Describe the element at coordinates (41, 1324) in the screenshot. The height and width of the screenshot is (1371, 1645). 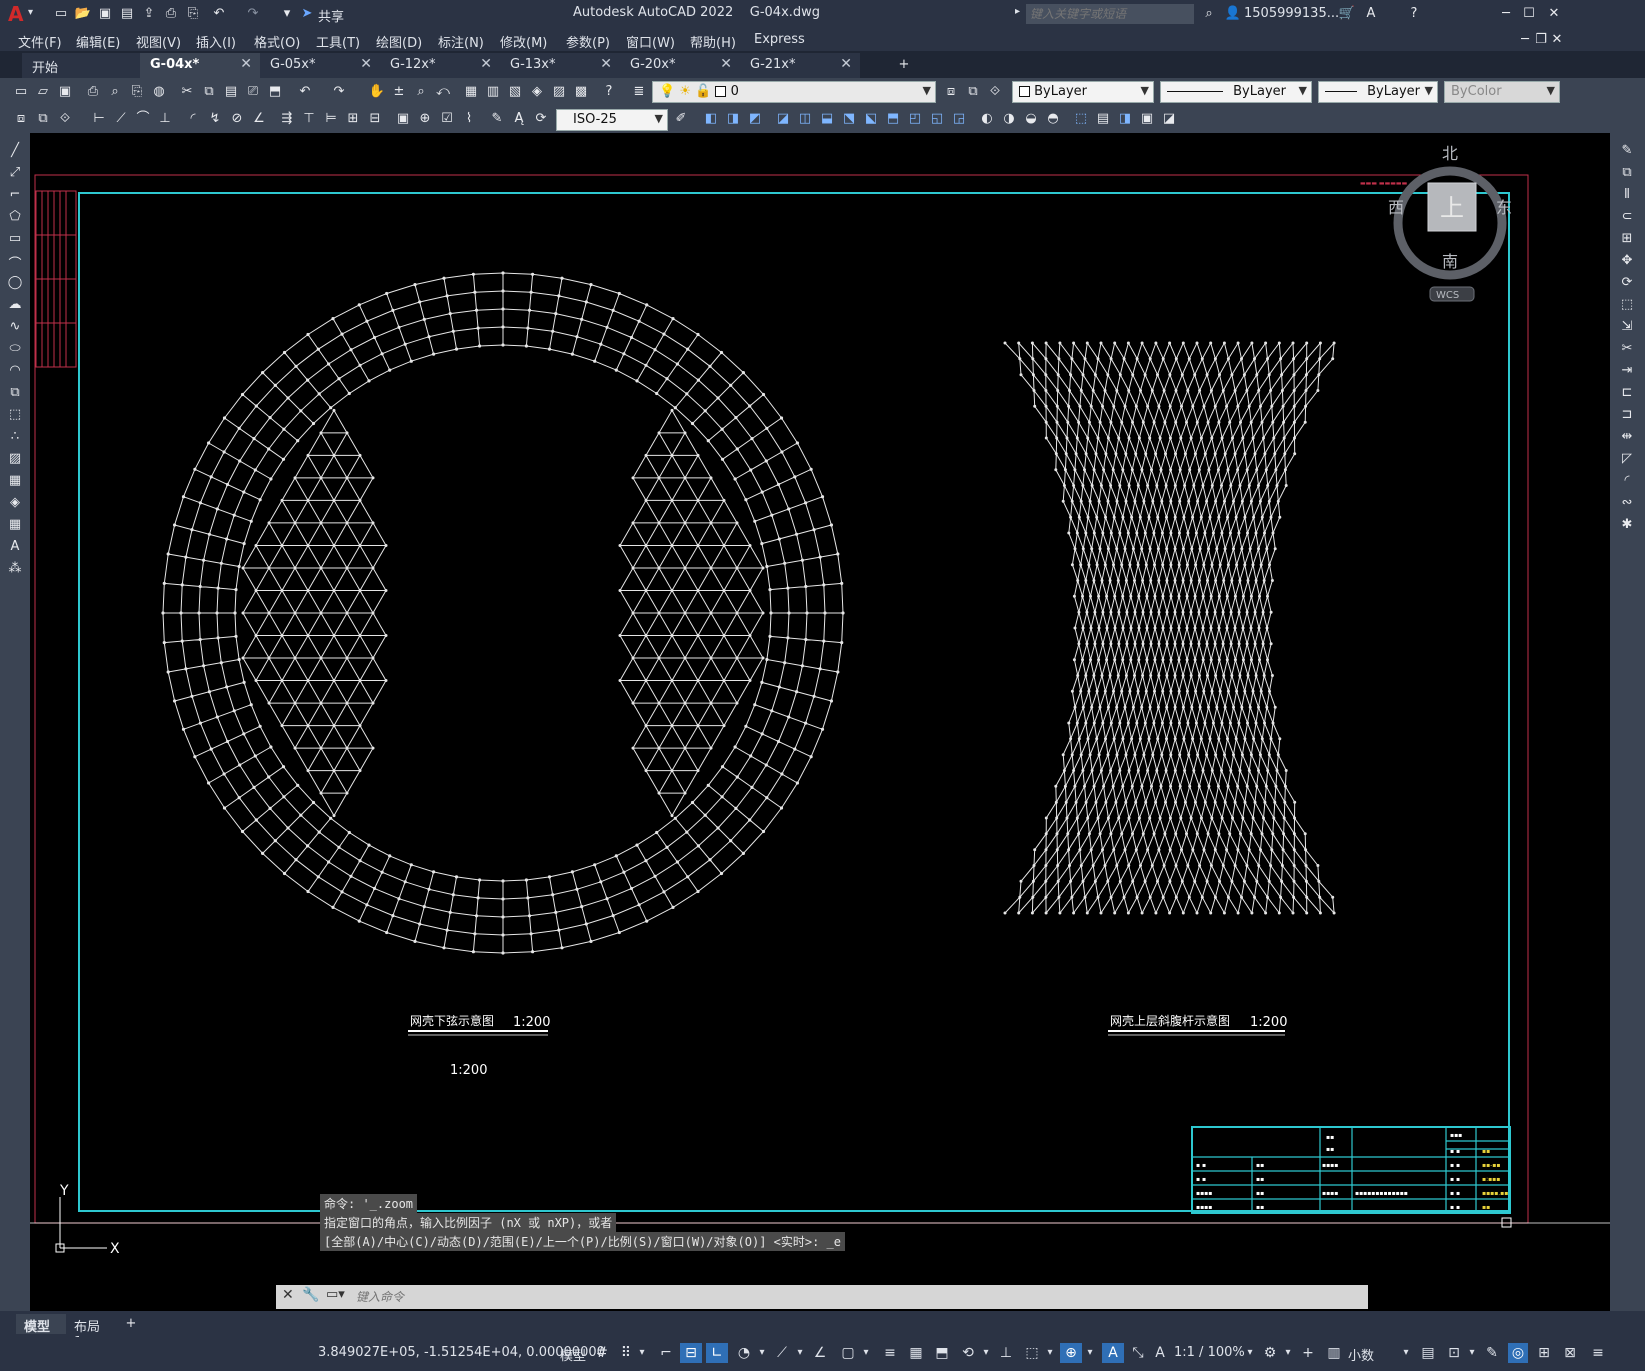
I see `tab-model: 模型` at that location.